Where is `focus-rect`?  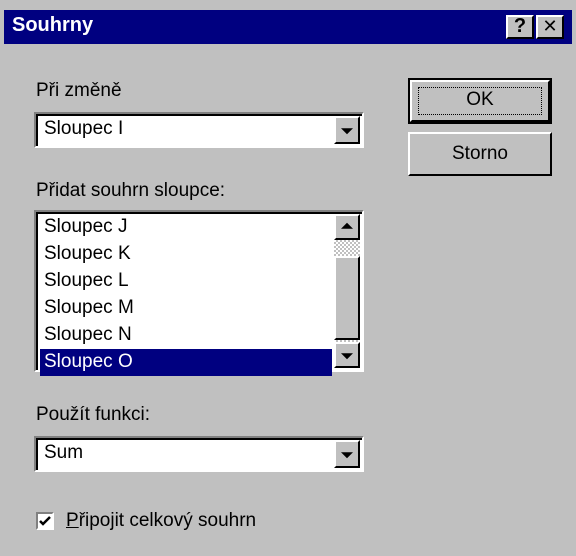 focus-rect is located at coordinates (480, 101).